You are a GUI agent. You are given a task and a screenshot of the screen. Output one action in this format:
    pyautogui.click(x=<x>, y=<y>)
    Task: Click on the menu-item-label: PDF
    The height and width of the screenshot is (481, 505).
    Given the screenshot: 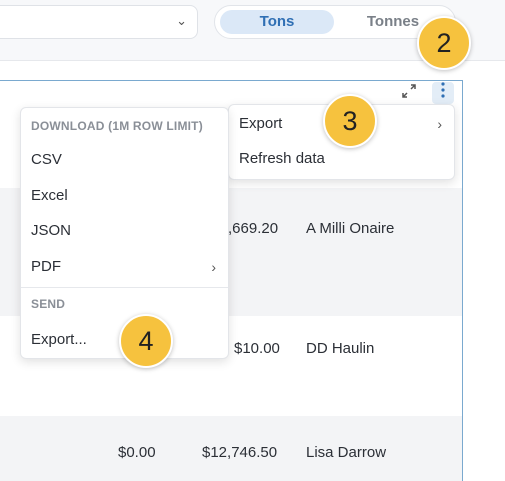 What is the action you would take?
    pyautogui.click(x=46, y=266)
    